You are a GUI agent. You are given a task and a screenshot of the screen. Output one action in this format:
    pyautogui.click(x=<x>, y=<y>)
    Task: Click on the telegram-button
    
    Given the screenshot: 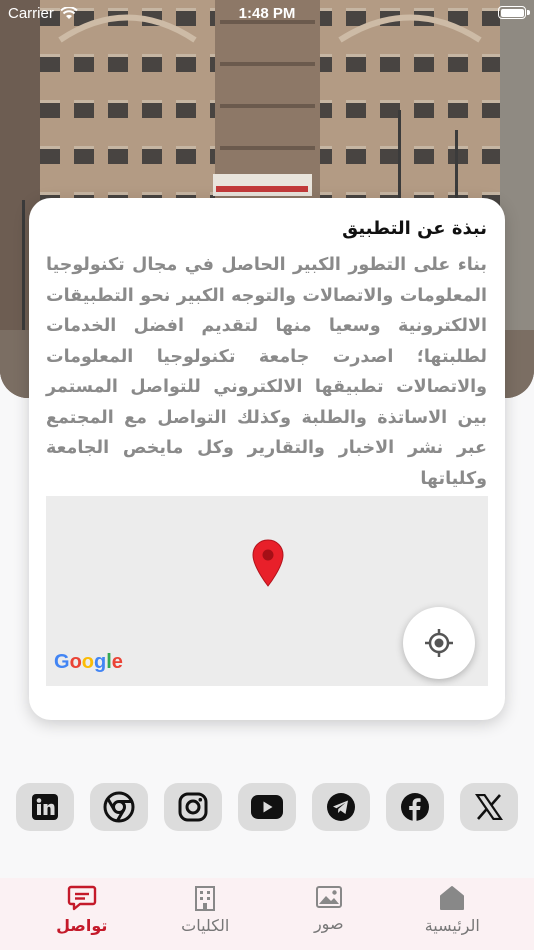 What is the action you would take?
    pyautogui.click(x=341, y=807)
    